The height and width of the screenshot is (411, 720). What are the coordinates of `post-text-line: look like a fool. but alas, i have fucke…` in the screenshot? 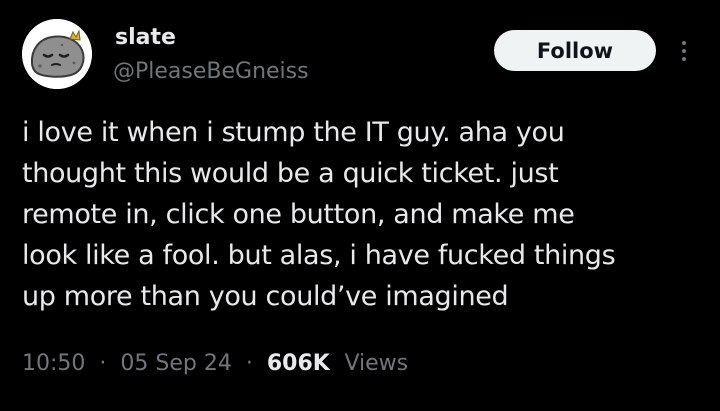 It's located at (319, 255).